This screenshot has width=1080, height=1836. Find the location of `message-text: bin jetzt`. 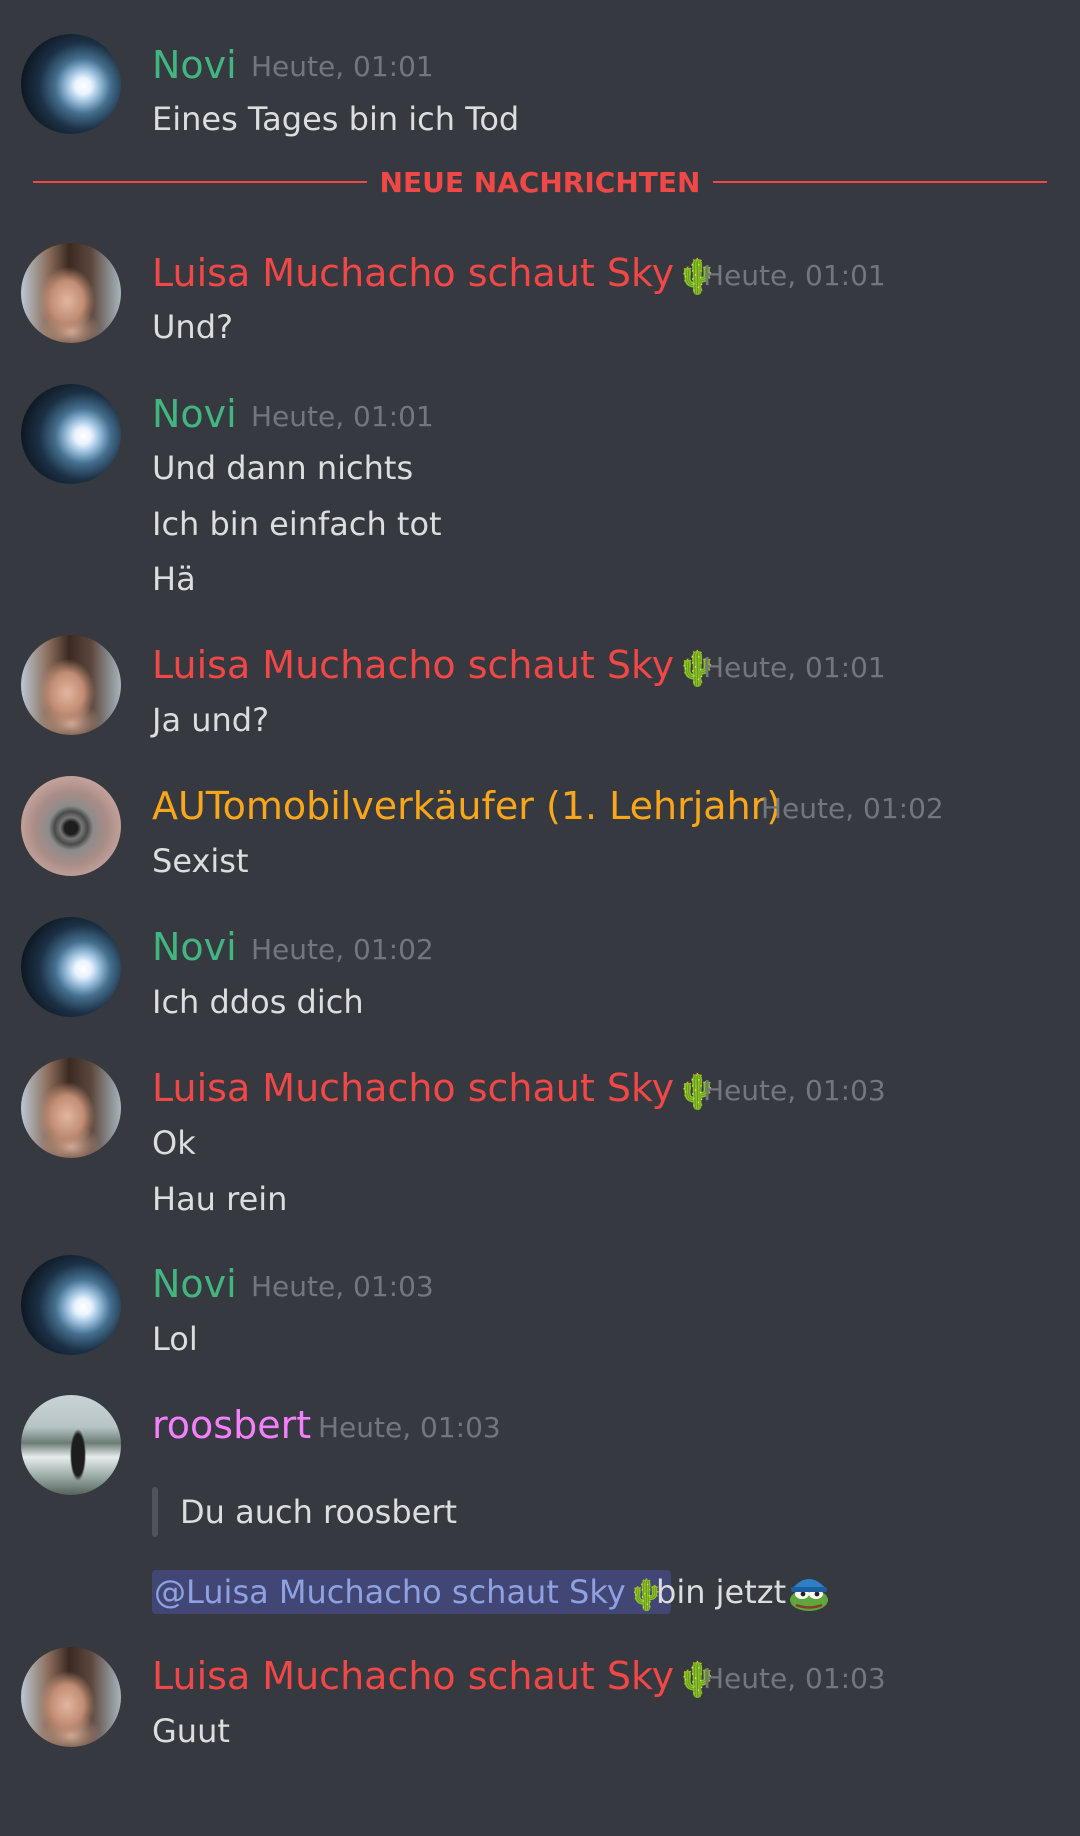

message-text: bin jetzt is located at coordinates (721, 1592).